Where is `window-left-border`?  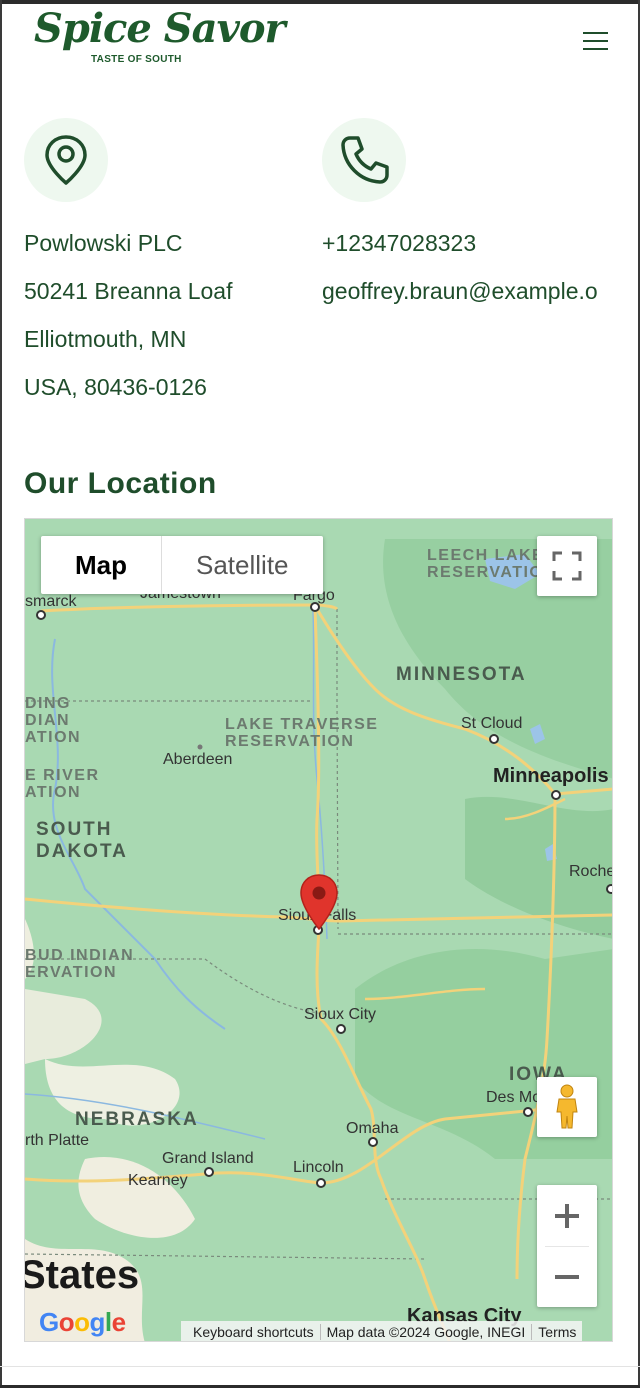
window-left-border is located at coordinates (1, 694).